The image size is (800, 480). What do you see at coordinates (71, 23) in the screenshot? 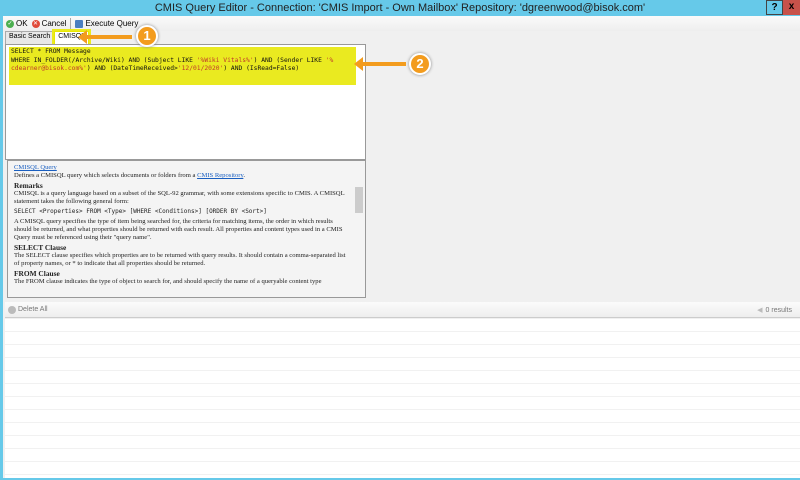
I see `toolbar-separator` at bounding box center [71, 23].